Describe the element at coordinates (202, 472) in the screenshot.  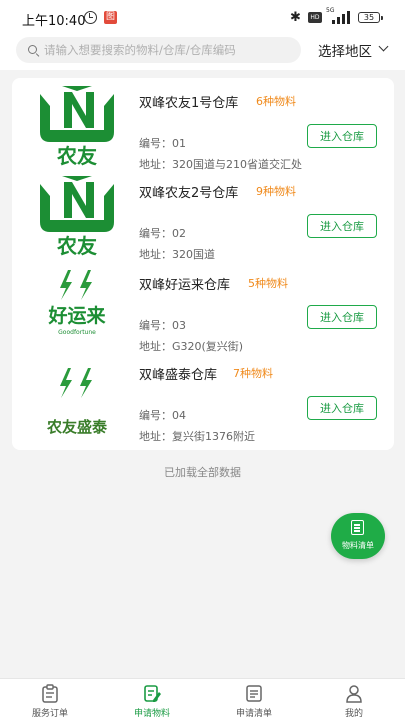
I see `loaded-all-text: 已加载全部数据` at that location.